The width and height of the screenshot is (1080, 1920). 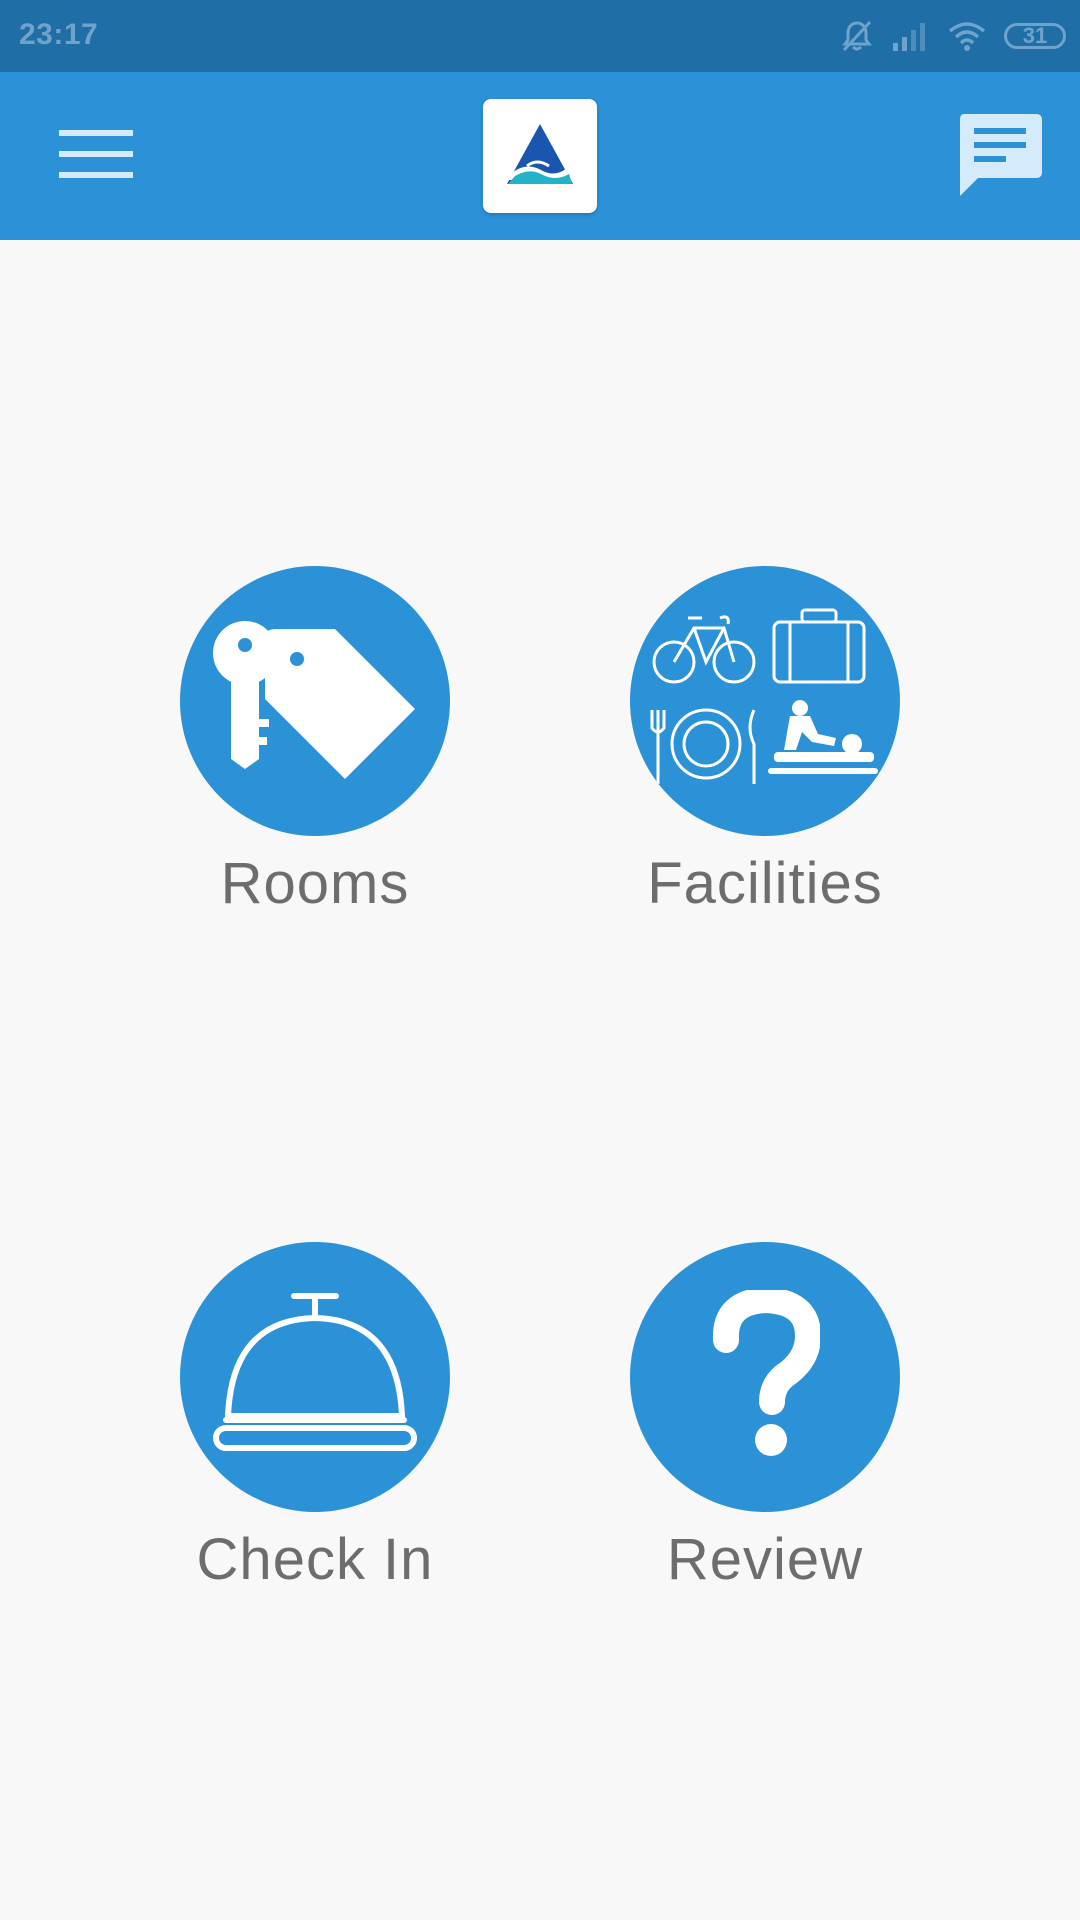 I want to click on check-in-label: Check In, so click(x=315, y=1559).